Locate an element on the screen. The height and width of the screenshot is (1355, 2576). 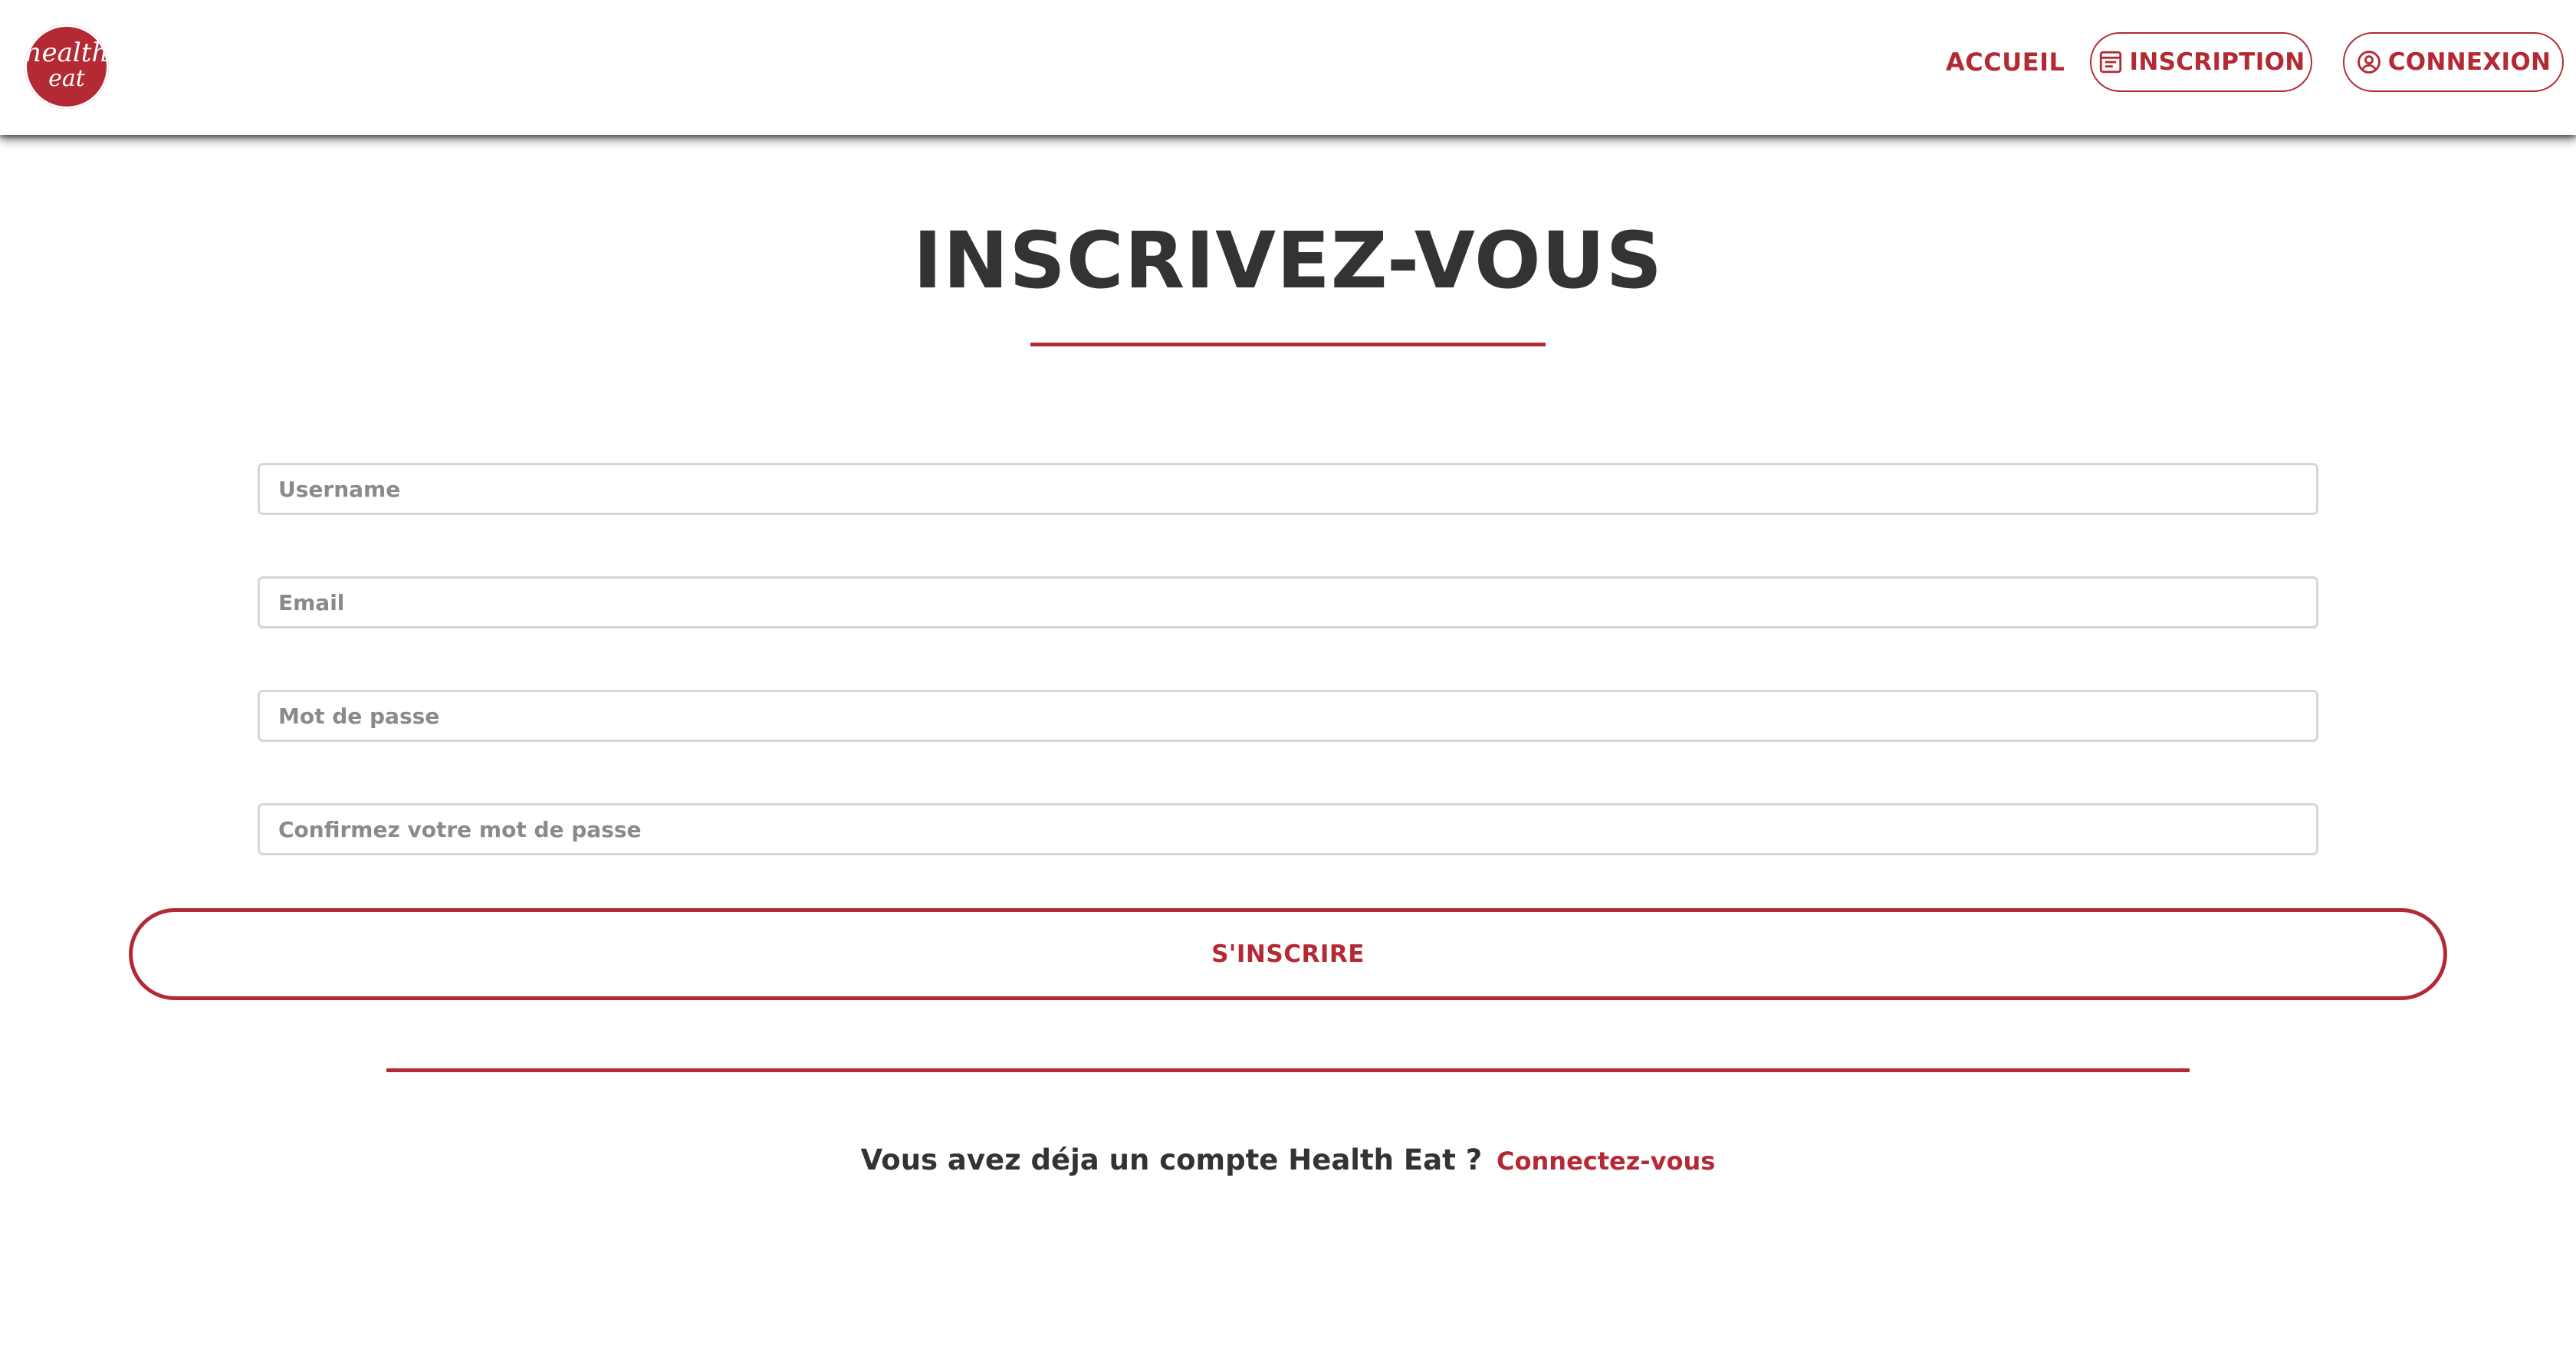
title-underline is located at coordinates (1288, 345).